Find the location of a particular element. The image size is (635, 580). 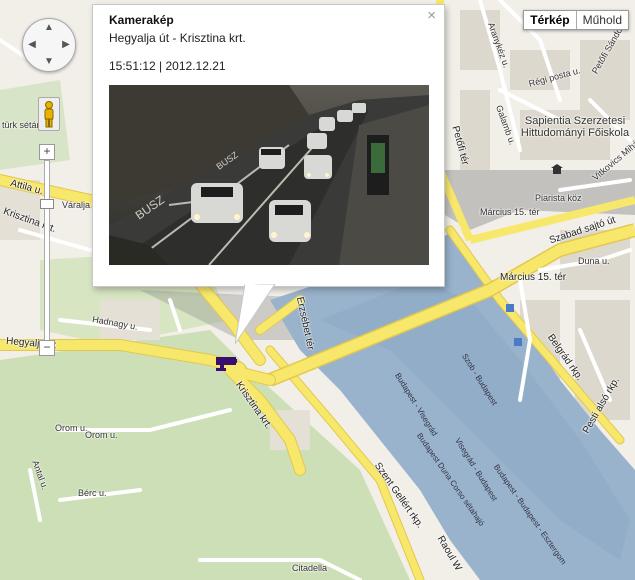

pan-up-icon: ▲ is located at coordinates (49, 28).